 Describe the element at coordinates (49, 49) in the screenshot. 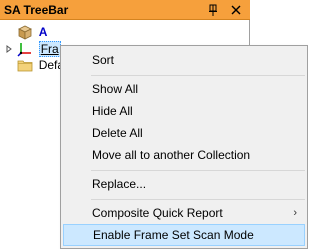

I see `frame-node-label: Fra` at that location.